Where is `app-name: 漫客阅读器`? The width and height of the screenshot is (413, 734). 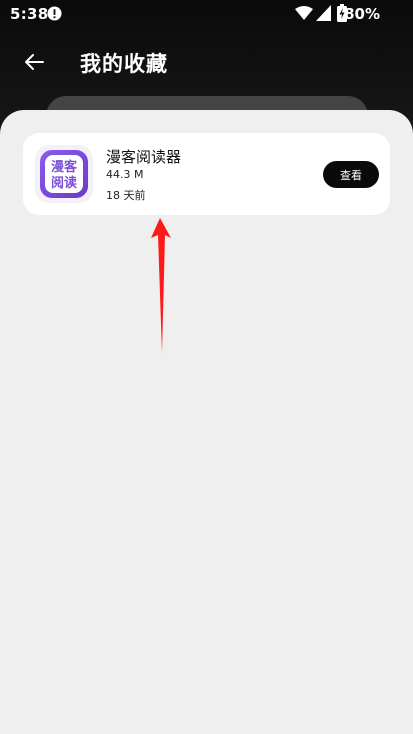
app-name: 漫客阅读器 is located at coordinates (144, 157).